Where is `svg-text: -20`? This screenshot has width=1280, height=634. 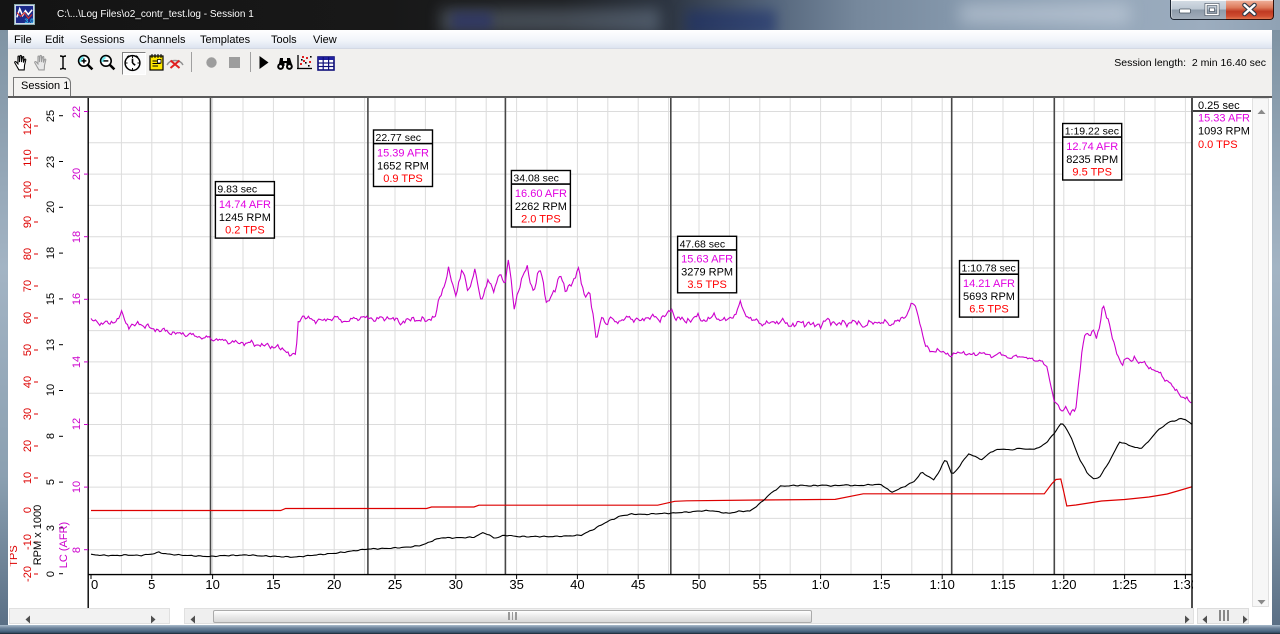 svg-text: -20 is located at coordinates (28, 574).